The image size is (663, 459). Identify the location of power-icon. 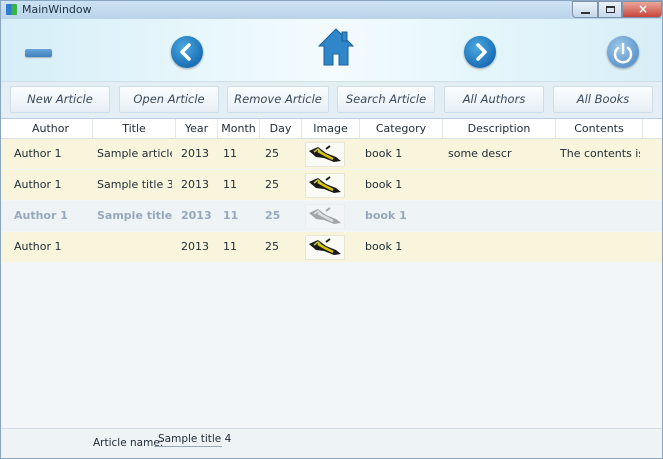
(623, 53).